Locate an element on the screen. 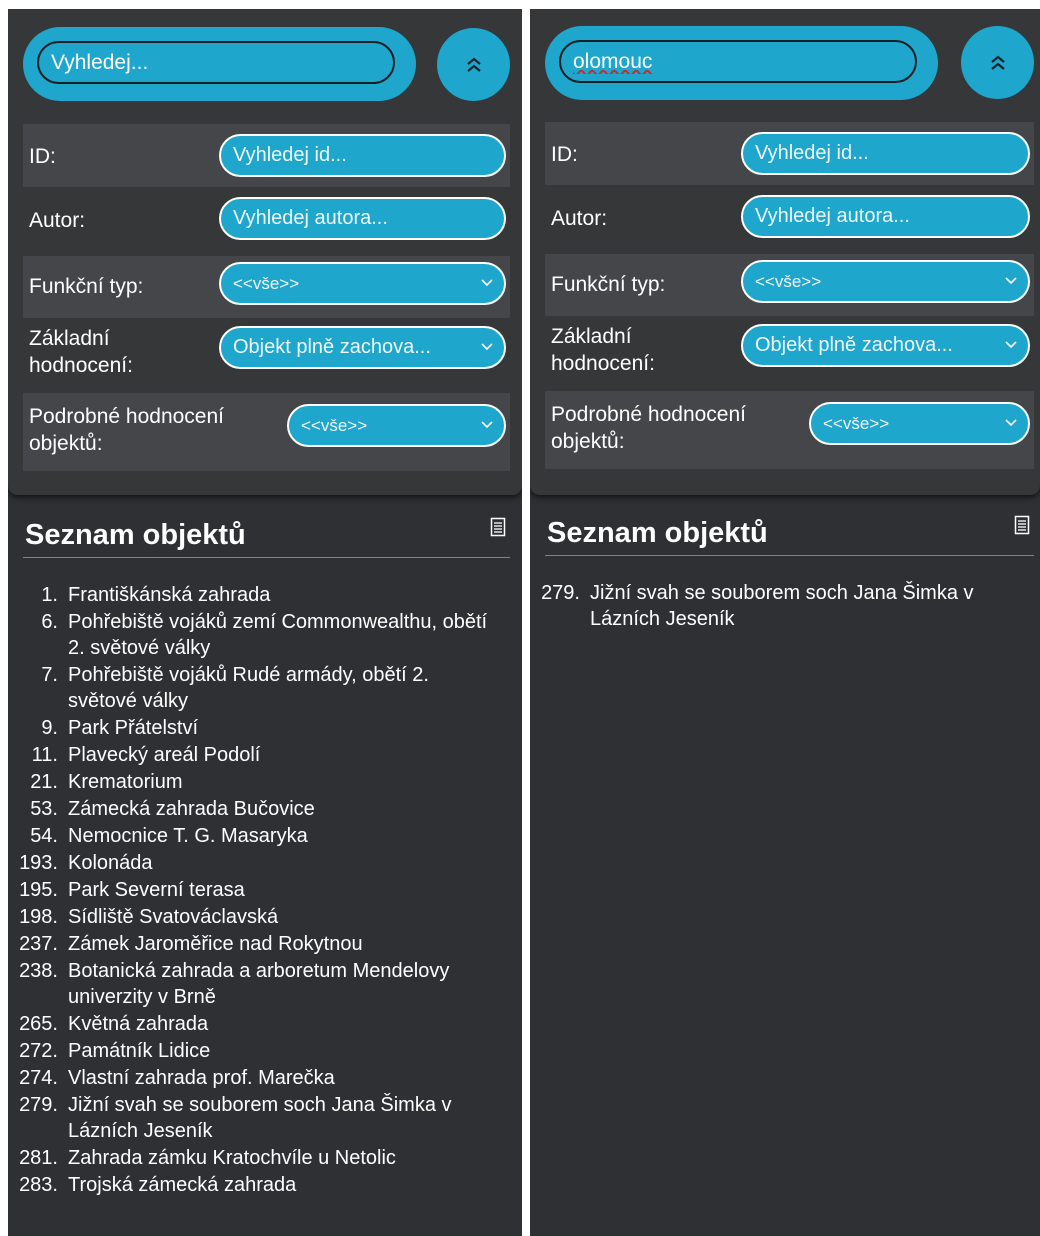 This screenshot has height=1236, width=1040. item-number: 21. is located at coordinates (44, 782).